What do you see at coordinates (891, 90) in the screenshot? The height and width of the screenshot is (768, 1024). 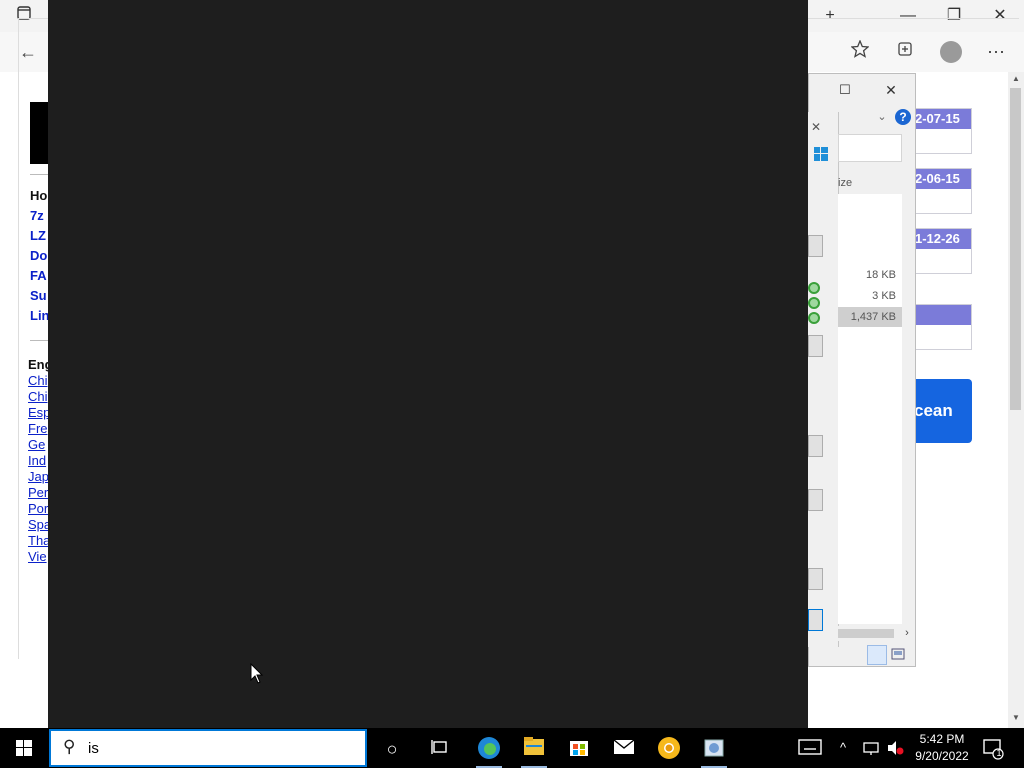 I see `dialog-close-button: ✕` at bounding box center [891, 90].